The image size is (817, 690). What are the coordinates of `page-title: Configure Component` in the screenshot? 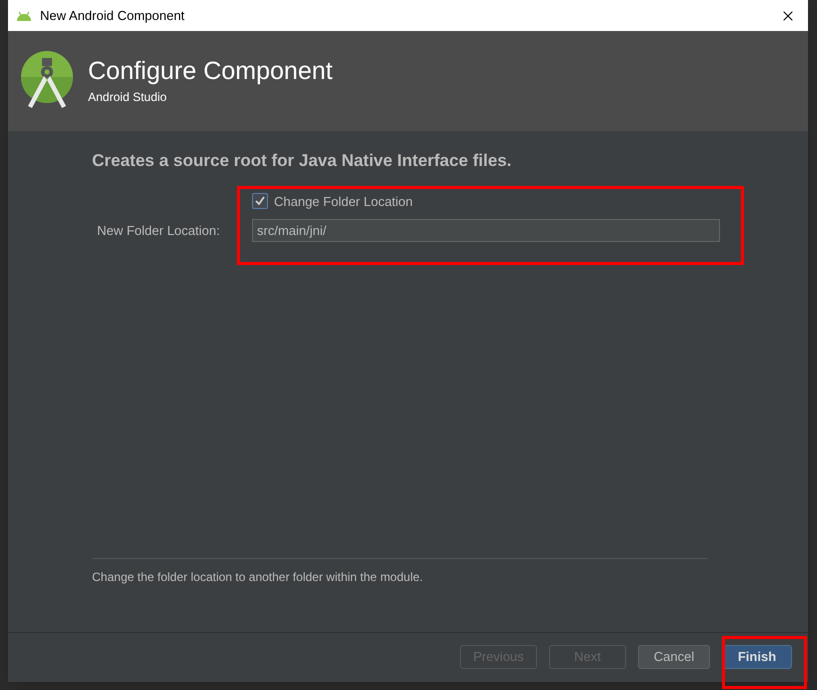 It's located at (210, 72).